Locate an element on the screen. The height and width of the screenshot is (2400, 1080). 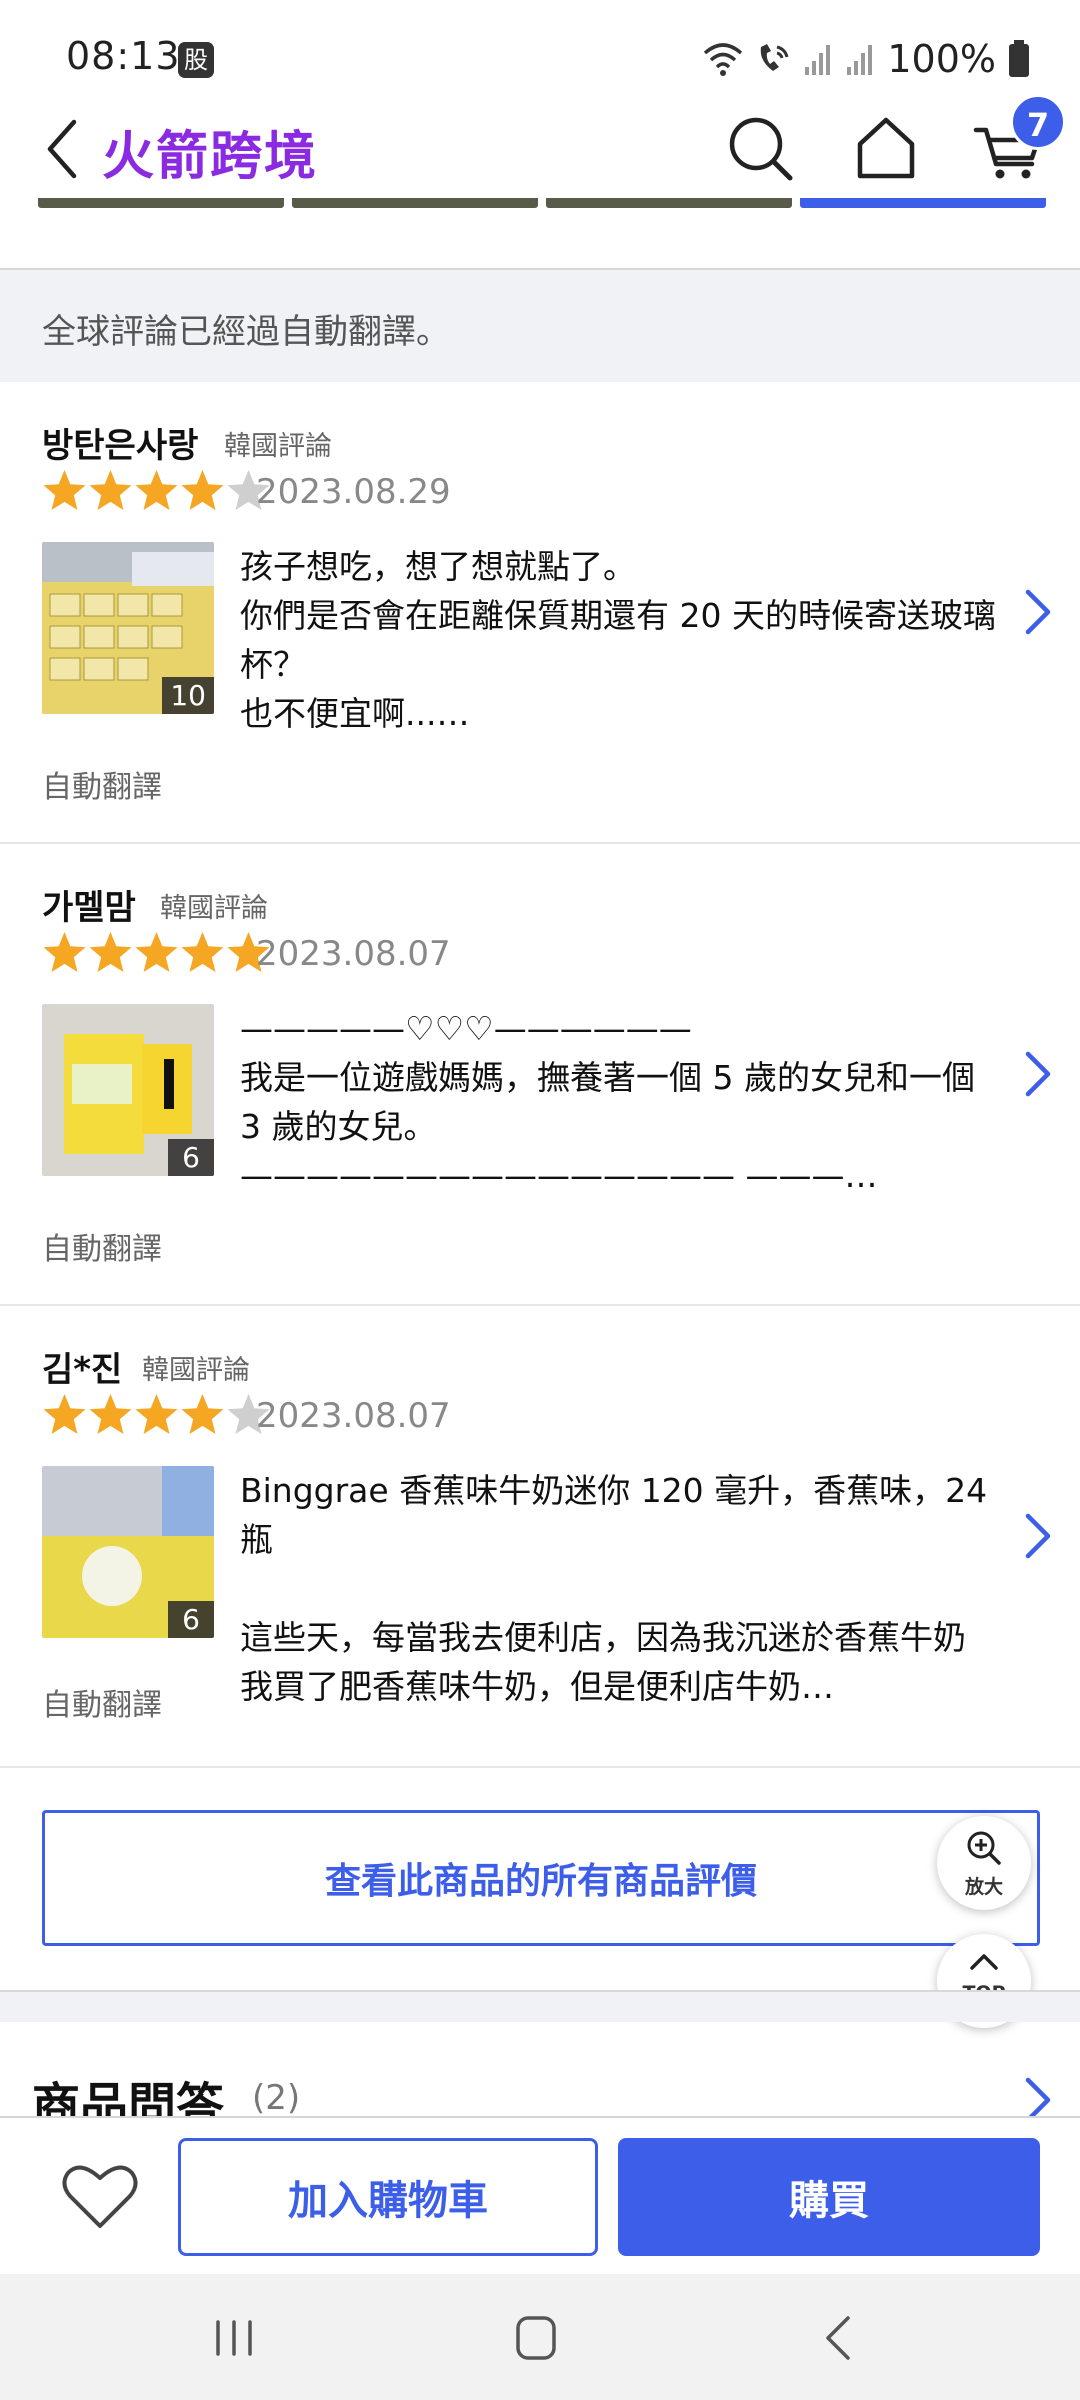
bottom-action-bar: 加入購物車 購買 is located at coordinates (540, 2195).